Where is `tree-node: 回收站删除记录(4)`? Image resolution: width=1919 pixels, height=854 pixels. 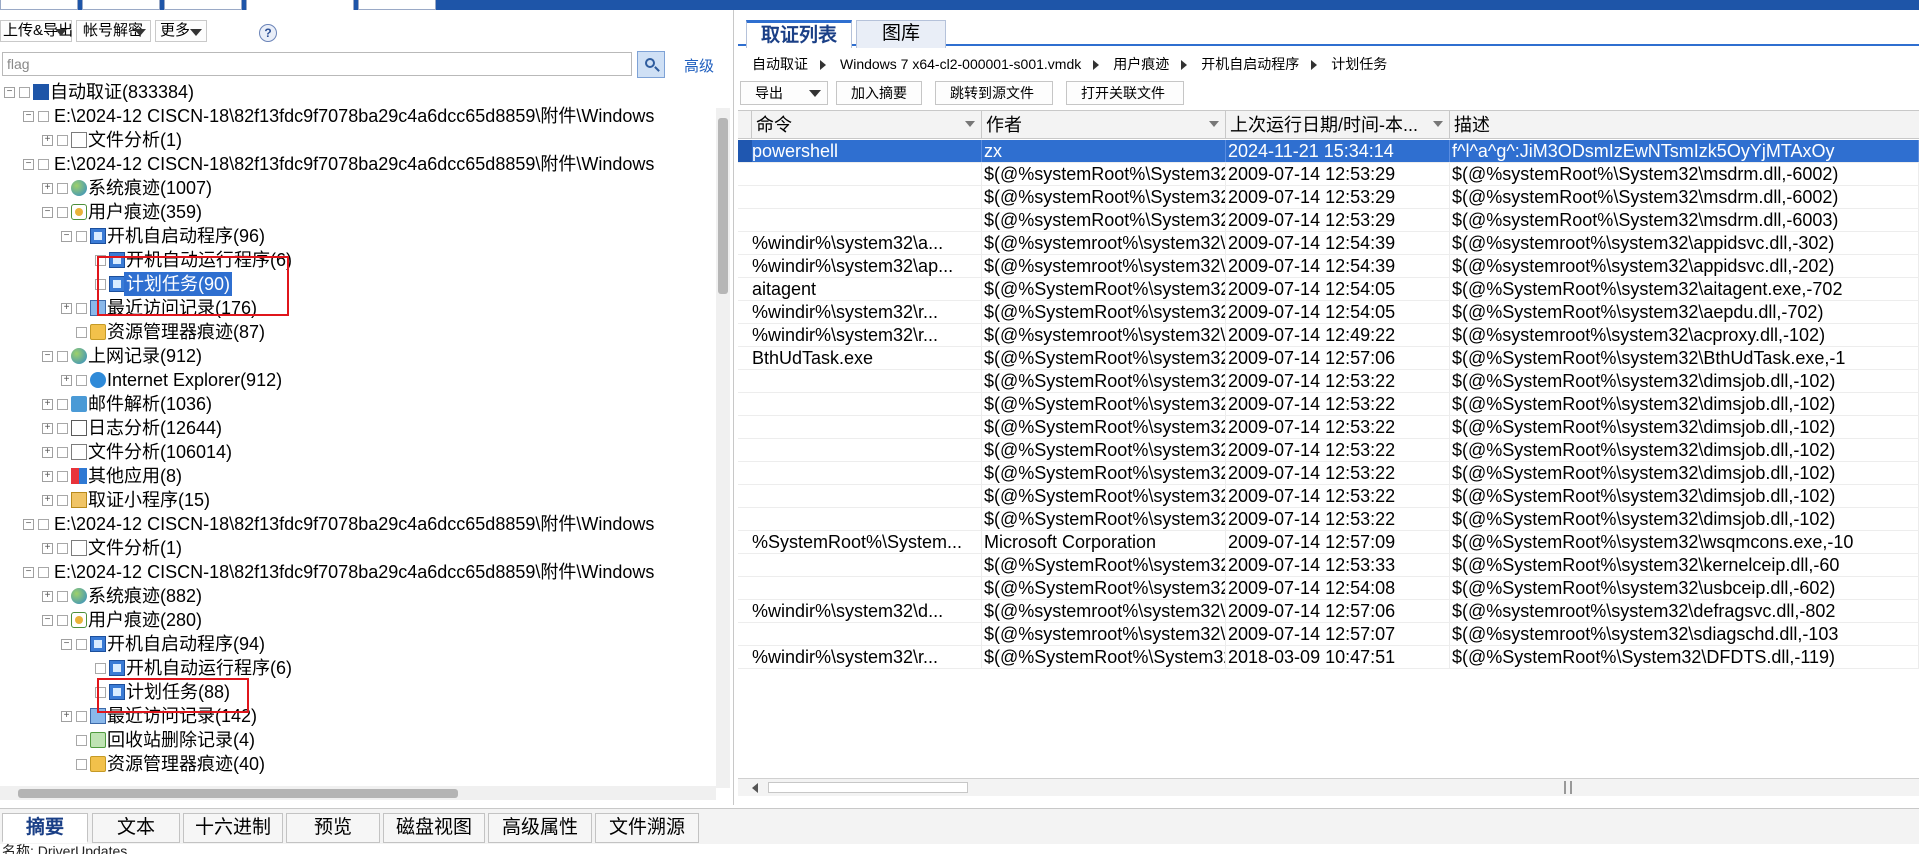
tree-node: 回收站删除记录(4) is located at coordinates (354, 740).